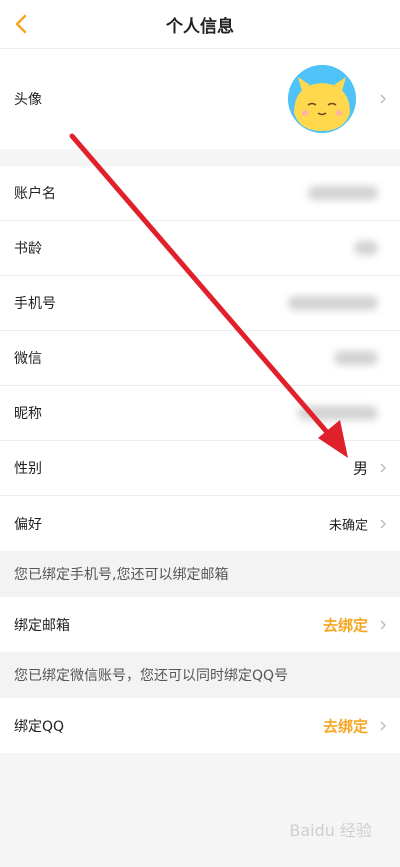  What do you see at coordinates (28, 100) in the screenshot?
I see `avatar-label: 头像` at bounding box center [28, 100].